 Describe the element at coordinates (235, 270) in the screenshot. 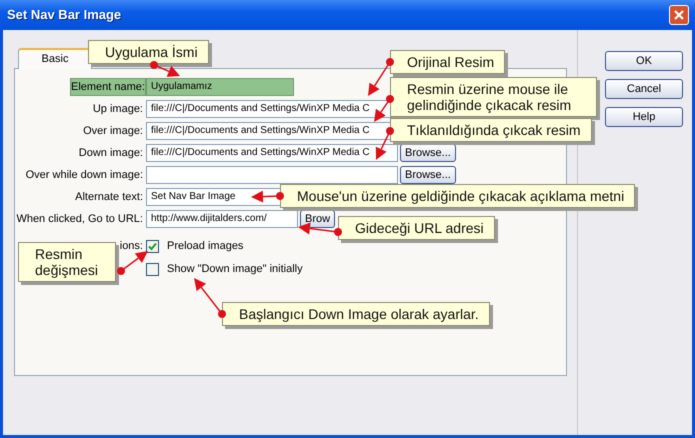

I see `checkbox-label: Show "Down image" initially` at that location.